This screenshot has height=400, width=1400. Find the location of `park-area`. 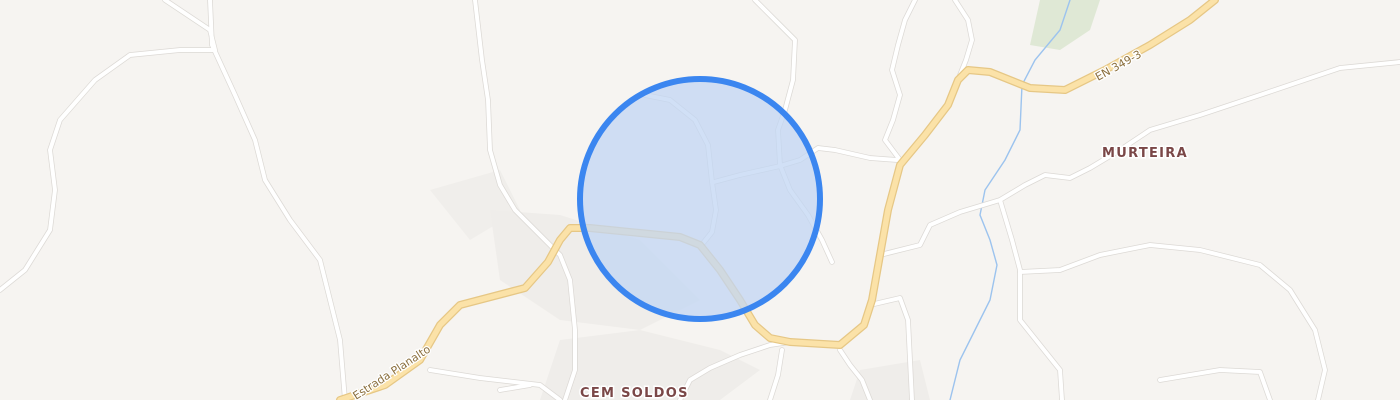

park-area is located at coordinates (1065, 25).